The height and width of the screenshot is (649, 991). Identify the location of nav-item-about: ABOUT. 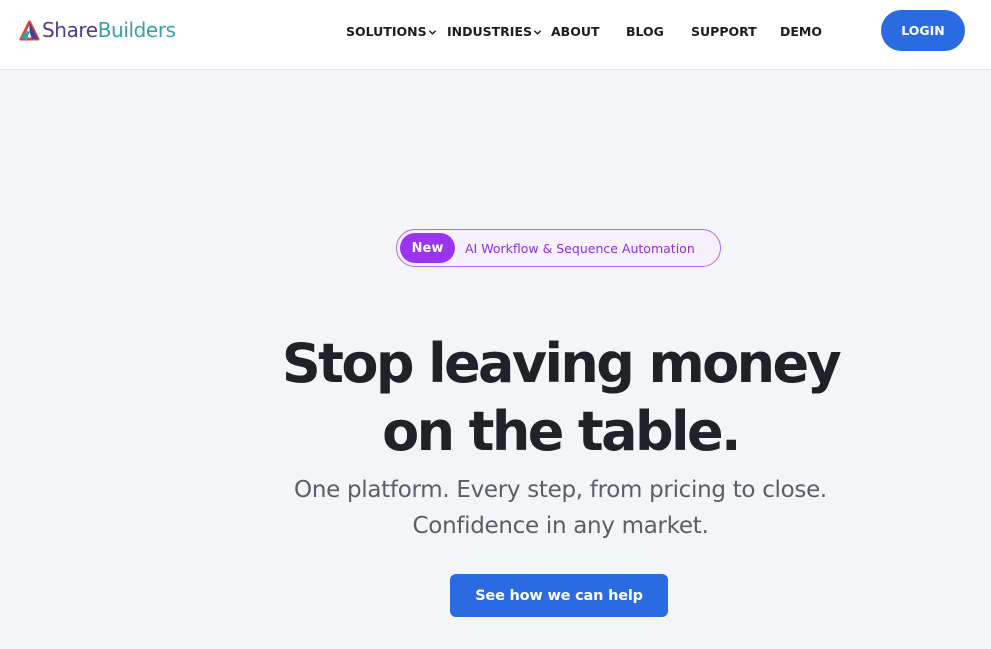
(575, 31).